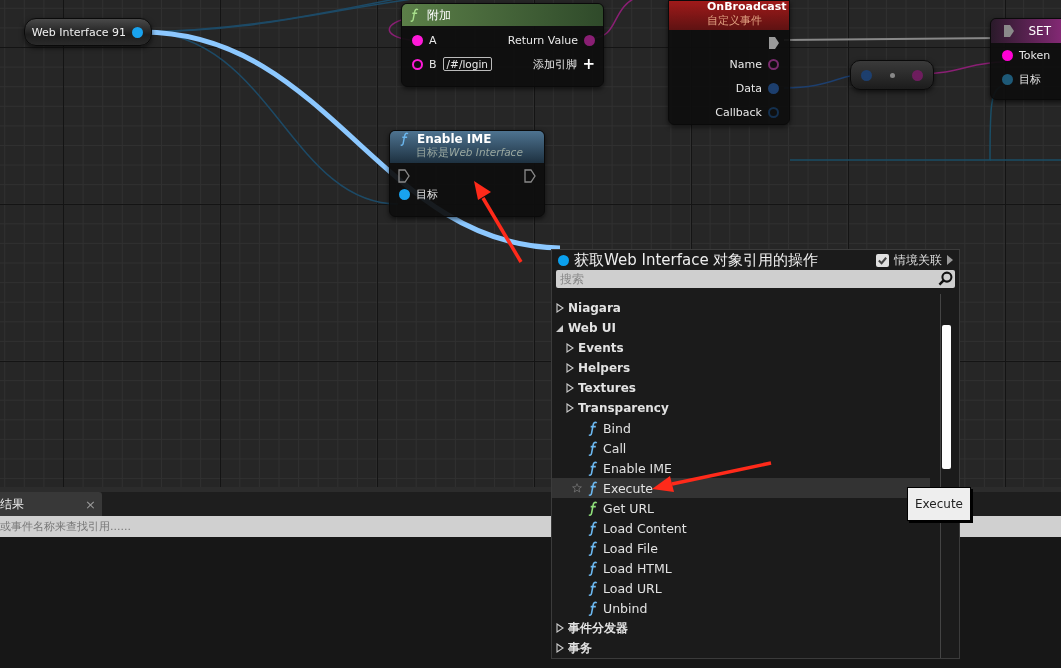 The image size is (1061, 668). Describe the element at coordinates (555, 64) in the screenshot. I see `add-pin-label: 添加引脚` at that location.